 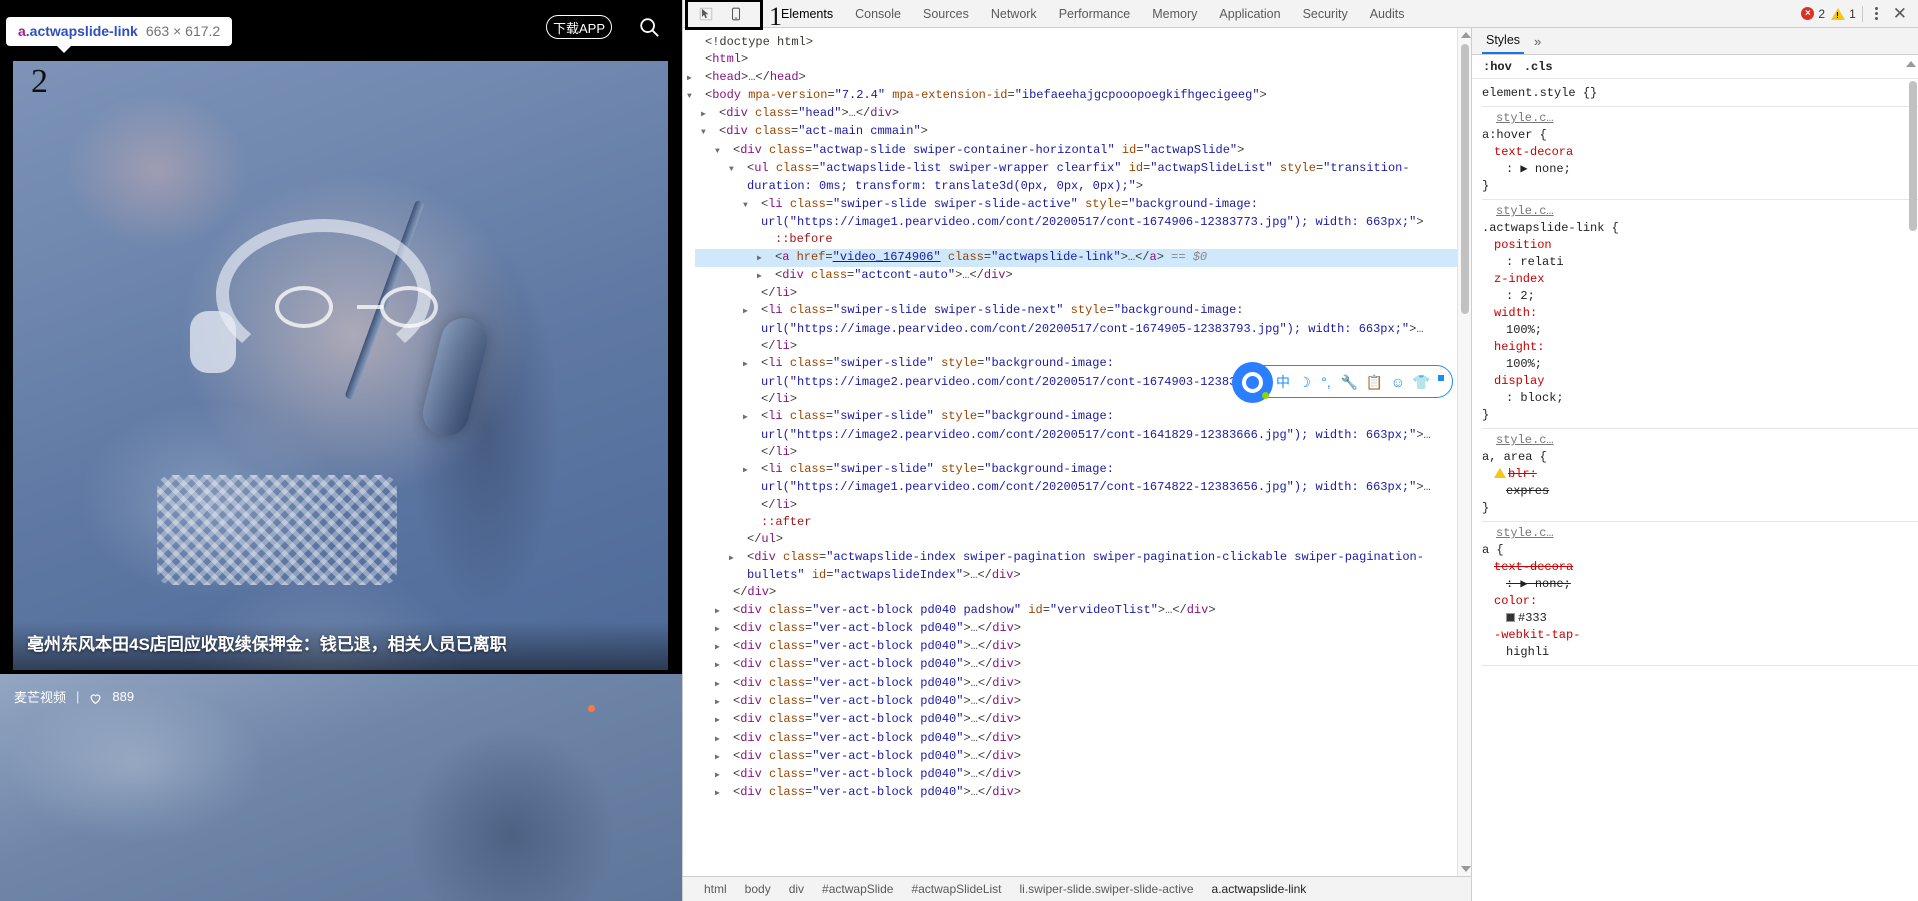 What do you see at coordinates (946, 13) in the screenshot?
I see `tab-sources: Sources` at bounding box center [946, 13].